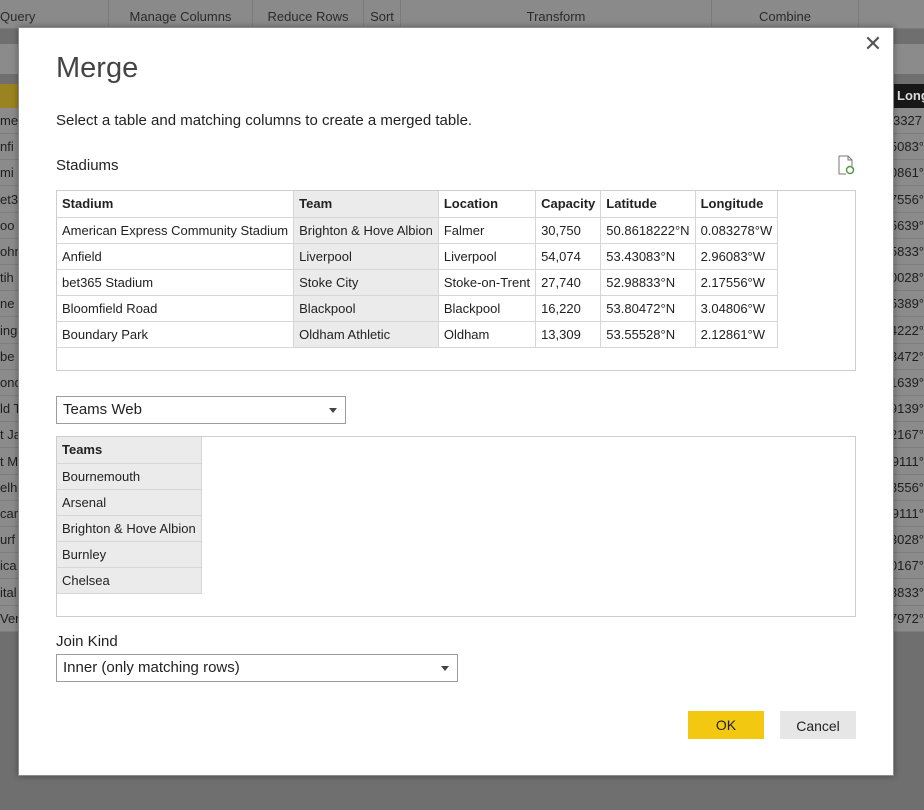  I want to click on background-cell: ica, so click(10, 566).